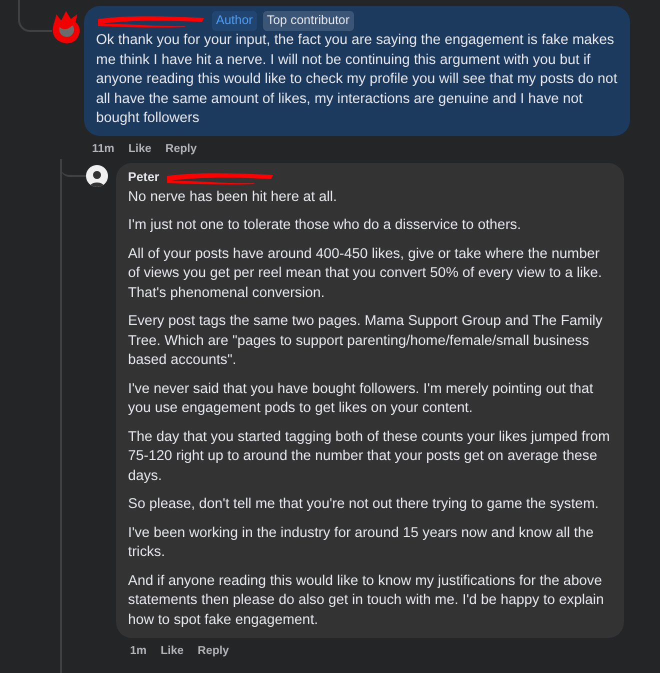  What do you see at coordinates (361, 399) in the screenshot?
I see `comment-text: I've never said that you have bought followers. I'm merely pointing out that you use engagement pods to get likes on your content.` at bounding box center [361, 399].